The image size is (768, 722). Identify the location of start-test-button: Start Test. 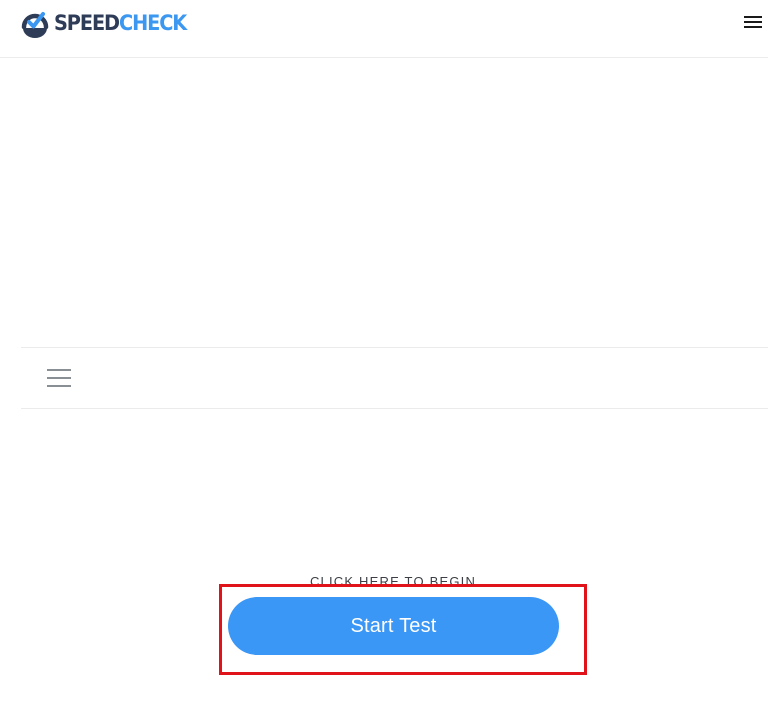
(393, 626).